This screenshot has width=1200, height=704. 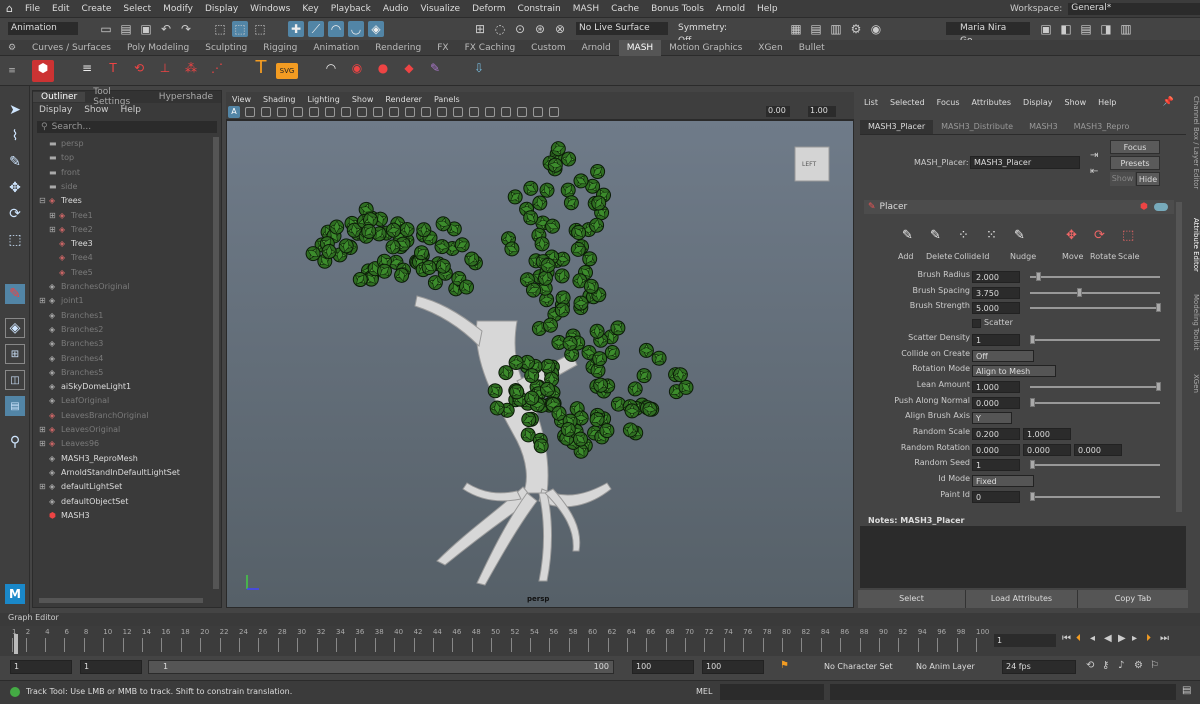 I want to click on shelf-tab-sculpting: Sculpting, so click(x=226, y=48).